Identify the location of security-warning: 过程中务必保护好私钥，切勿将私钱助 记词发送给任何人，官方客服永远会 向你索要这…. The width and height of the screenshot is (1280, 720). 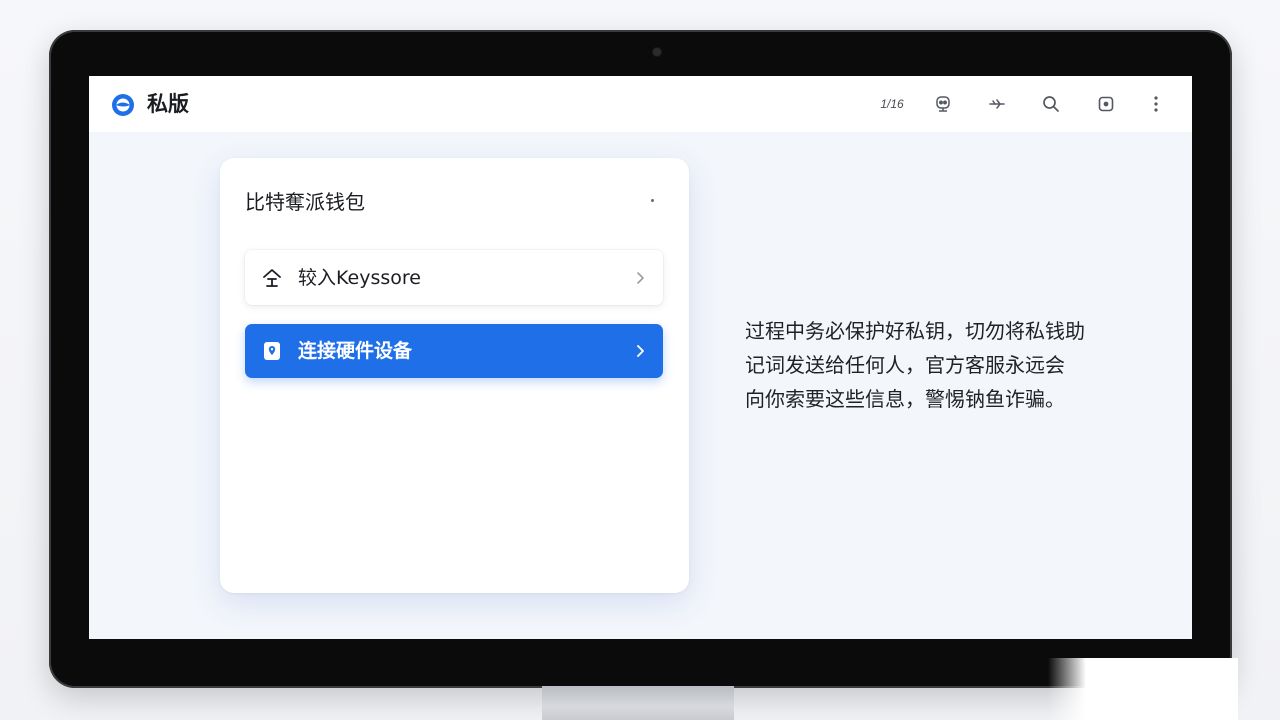
(945, 365).